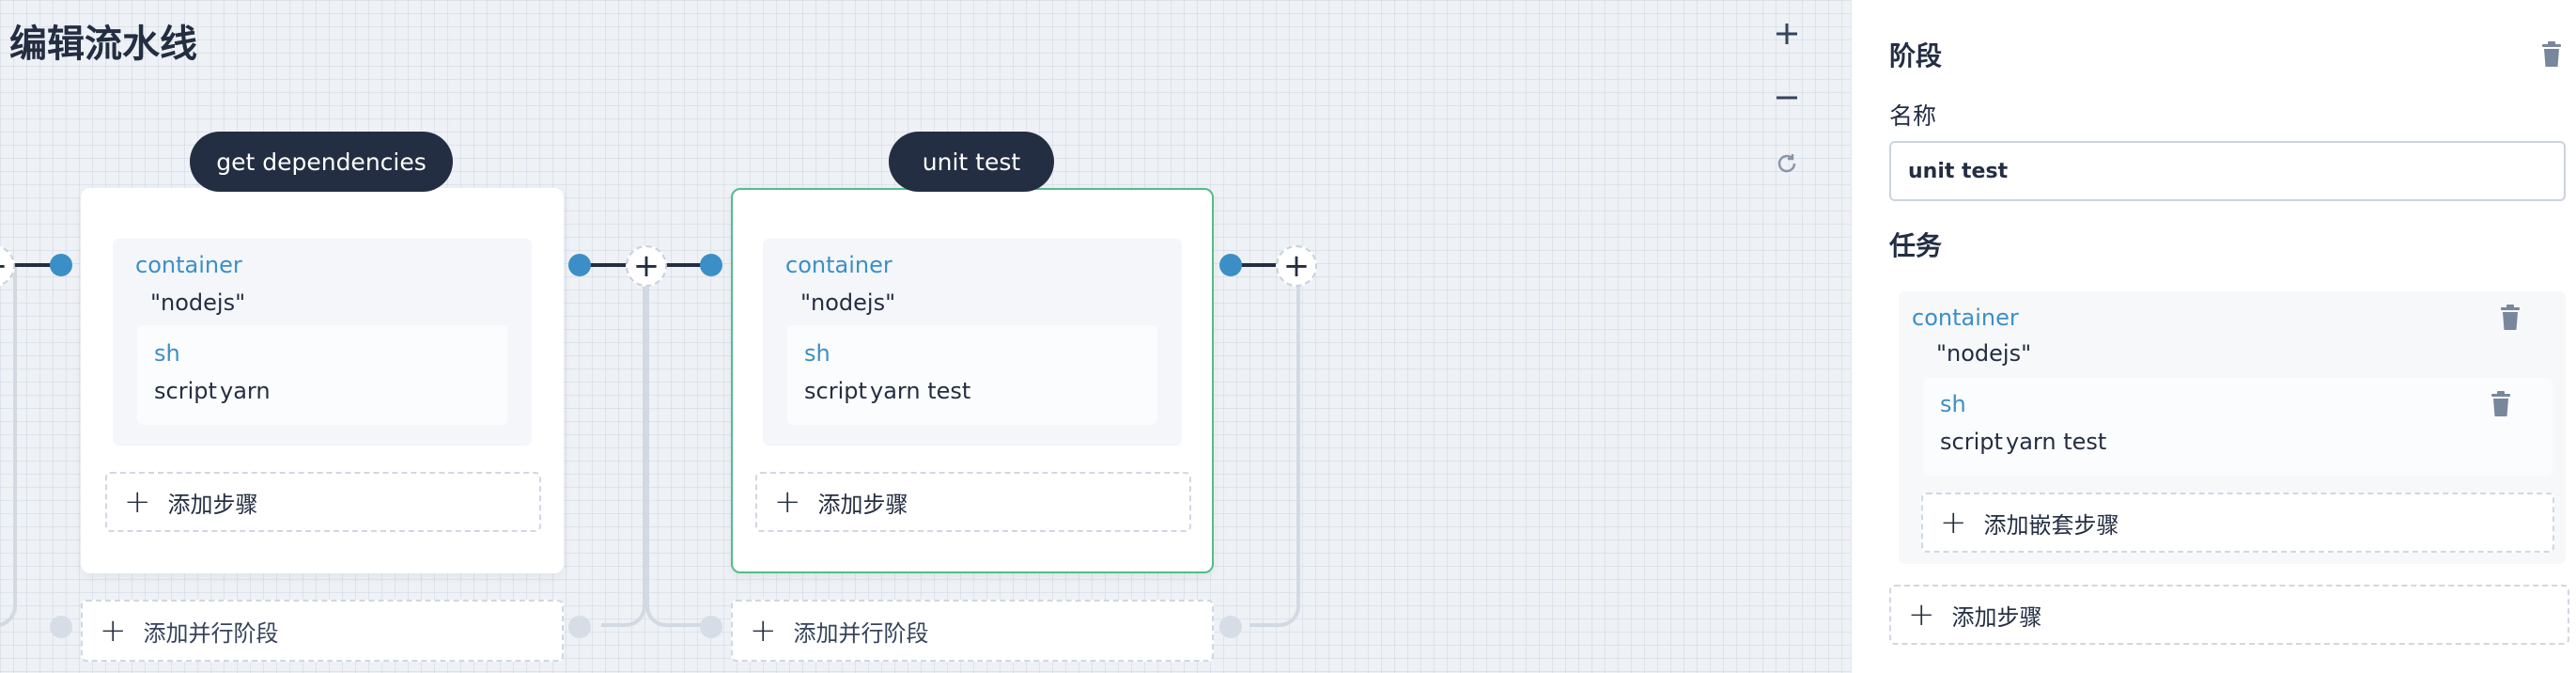  Describe the element at coordinates (2238, 427) in the screenshot. I see `nested-task: sh script yarn test` at that location.